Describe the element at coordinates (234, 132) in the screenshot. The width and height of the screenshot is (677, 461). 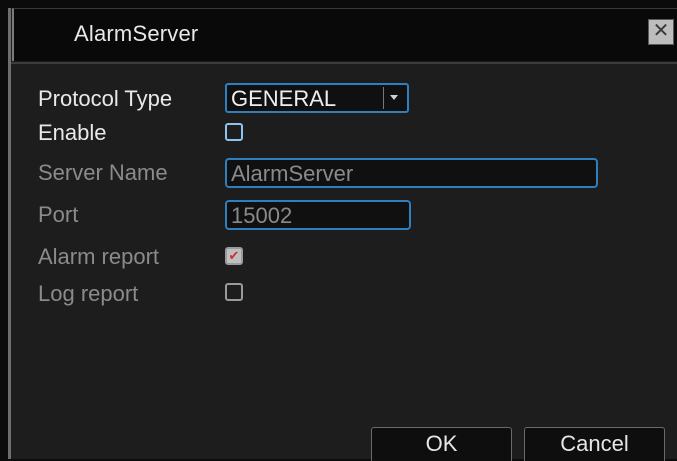
I see `enable-checkbox` at that location.